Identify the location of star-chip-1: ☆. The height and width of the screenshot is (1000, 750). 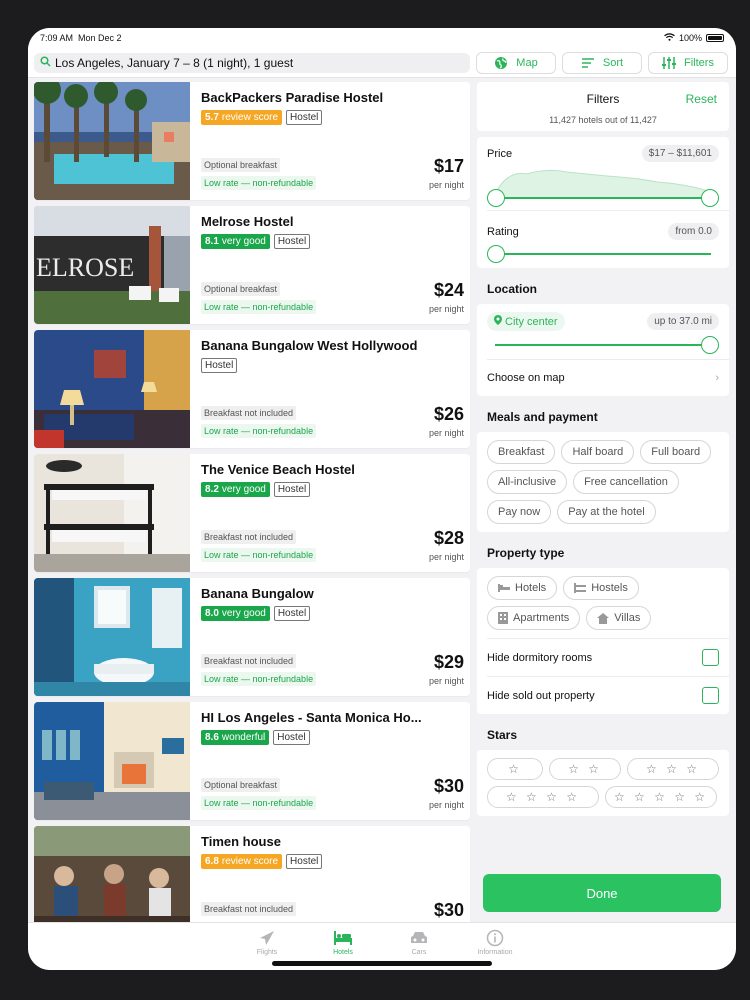
(515, 769).